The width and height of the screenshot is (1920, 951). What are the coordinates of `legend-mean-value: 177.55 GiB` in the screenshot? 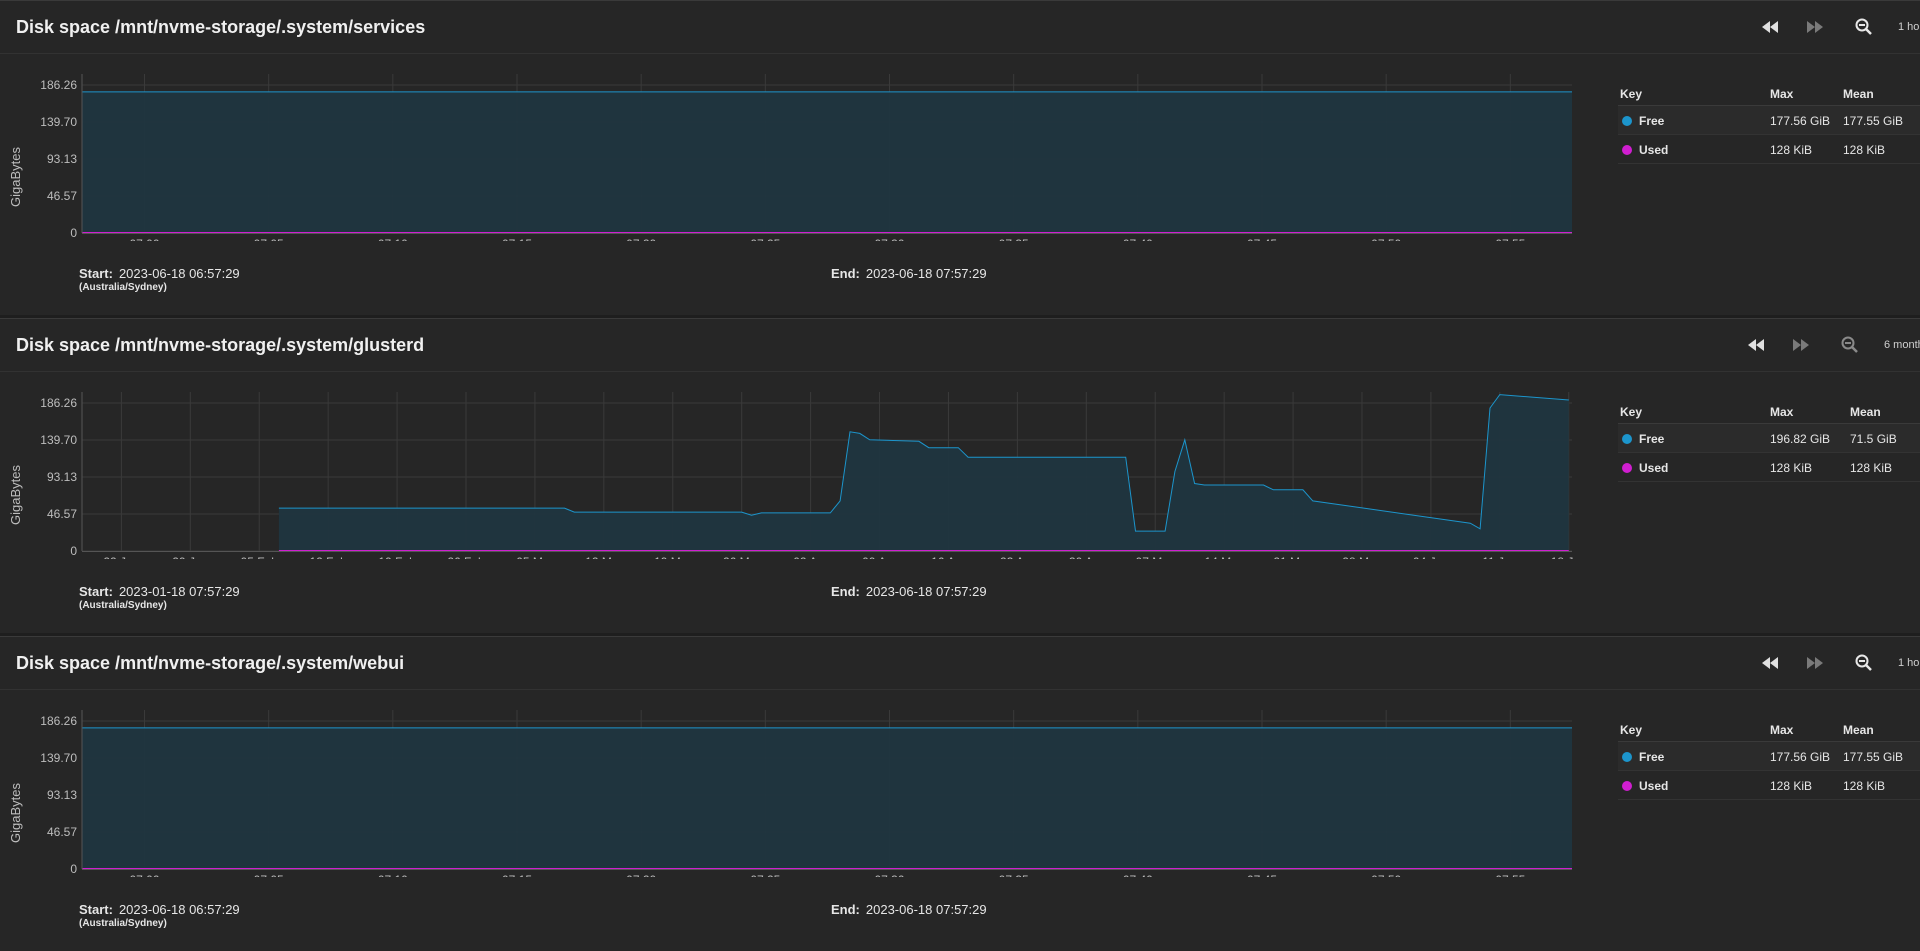 It's located at (1873, 757).